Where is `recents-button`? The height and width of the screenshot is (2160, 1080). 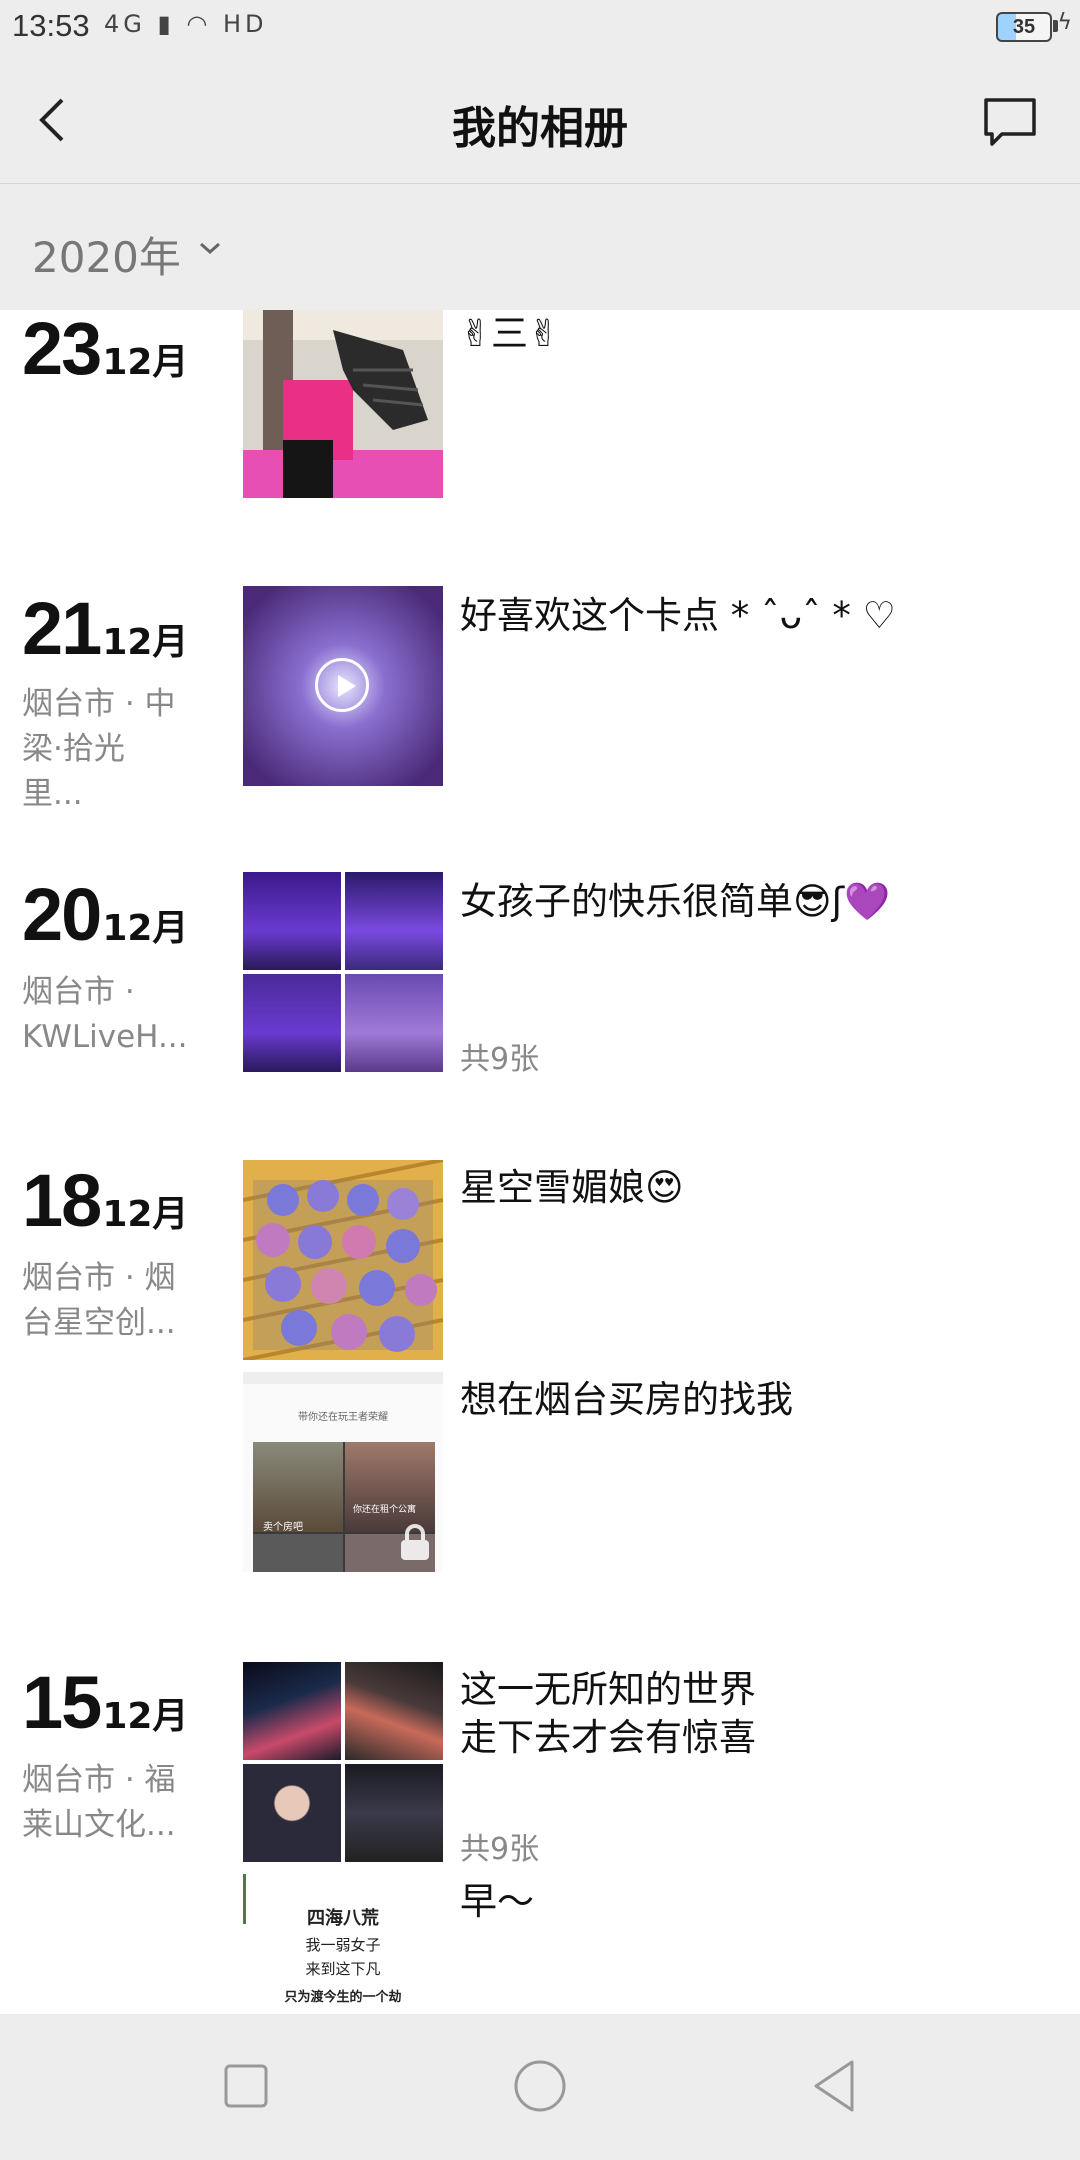
recents-button is located at coordinates (246, 2086).